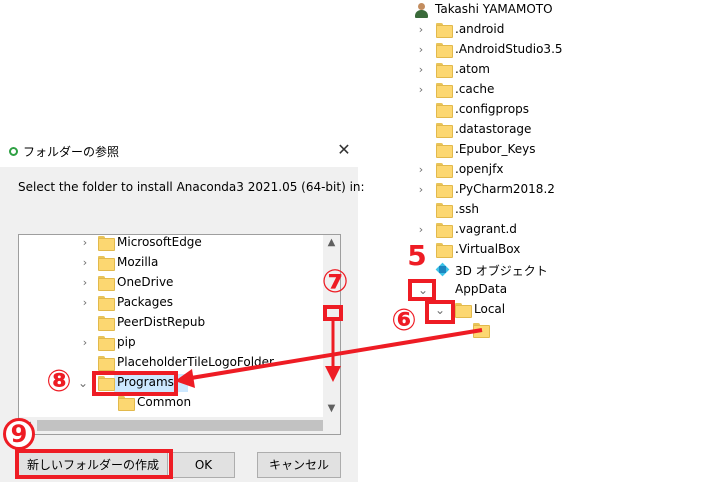  What do you see at coordinates (488, 249) in the screenshot?
I see `tree-item-label: .VirtualBox` at bounding box center [488, 249].